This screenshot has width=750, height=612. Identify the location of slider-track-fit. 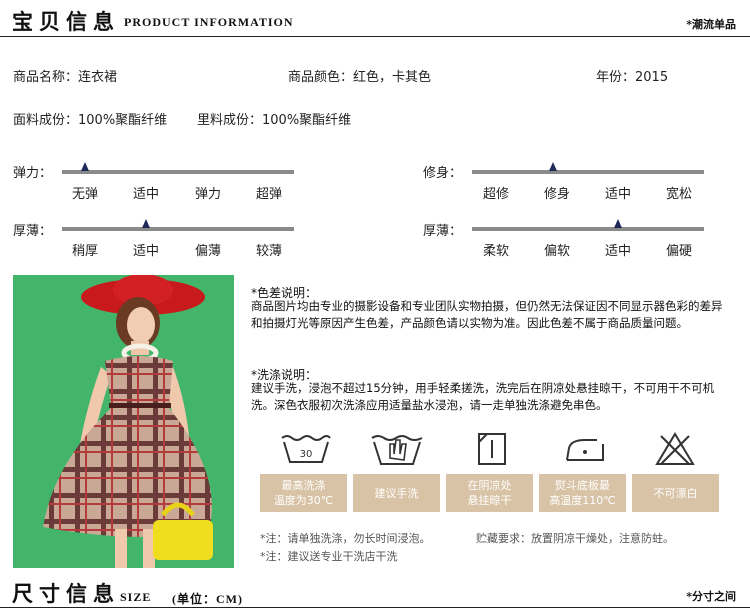
(588, 172).